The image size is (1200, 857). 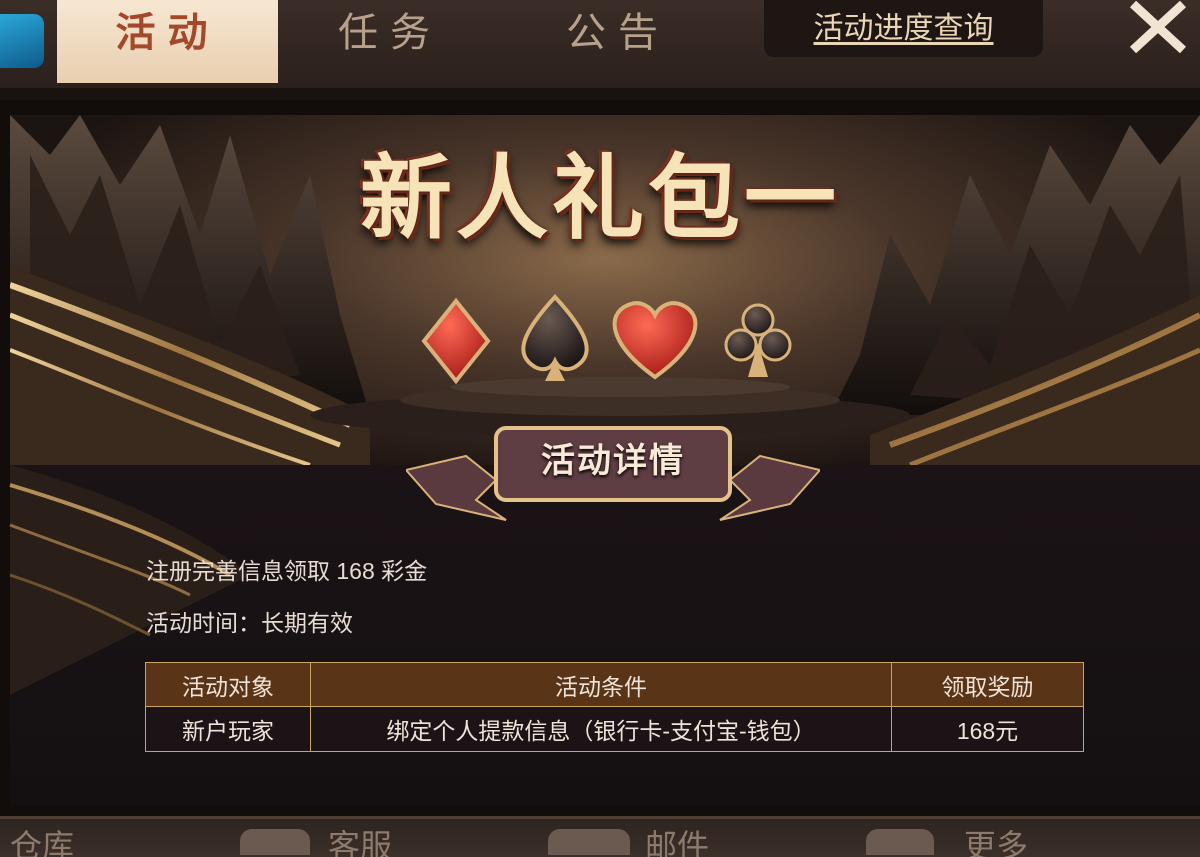 What do you see at coordinates (618, 41) in the screenshot?
I see `tab-notice: 公告` at bounding box center [618, 41].